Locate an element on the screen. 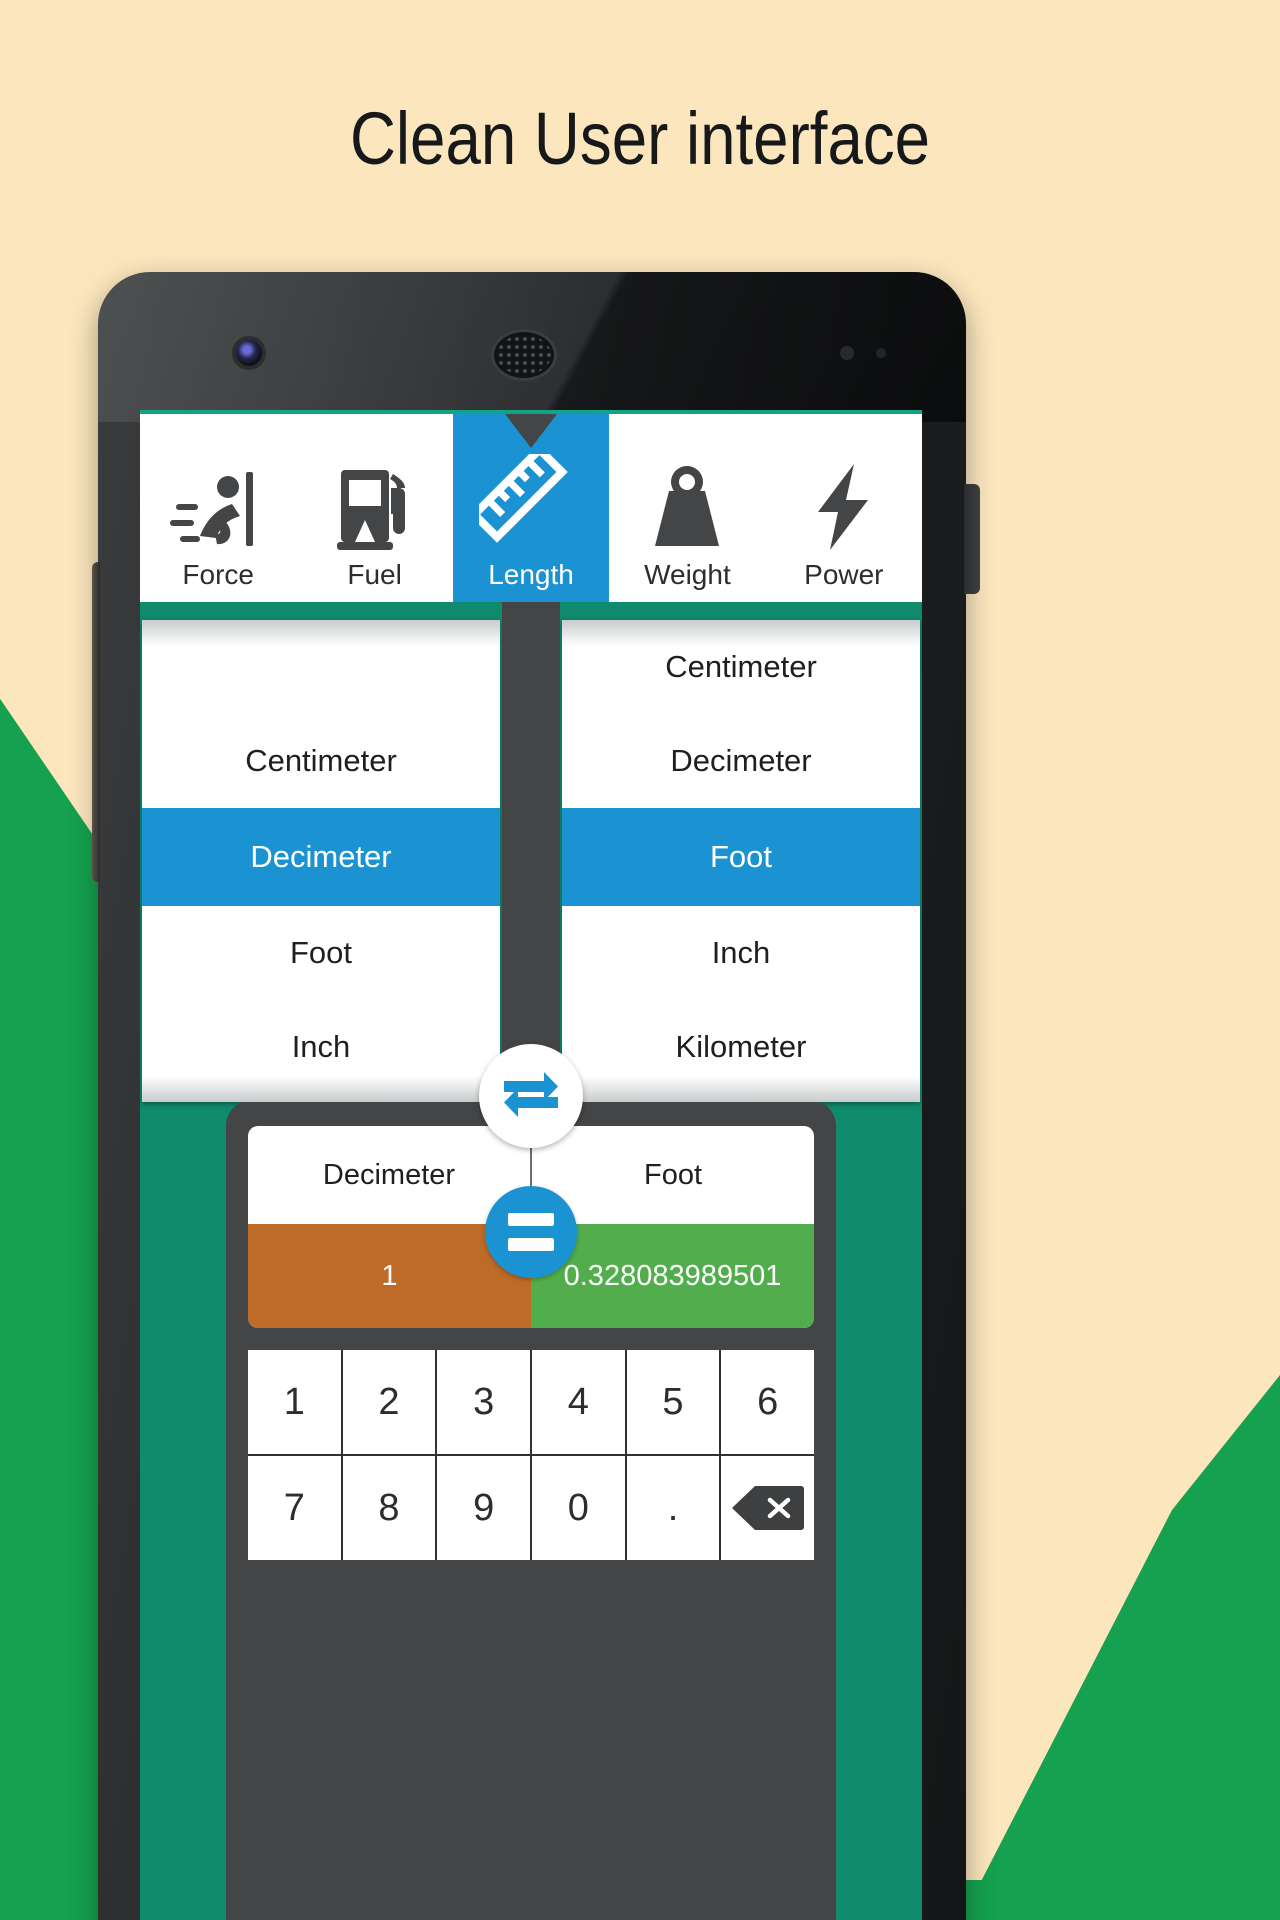 This screenshot has width=1280, height=1920. front-camera-icon is located at coordinates (249, 353).